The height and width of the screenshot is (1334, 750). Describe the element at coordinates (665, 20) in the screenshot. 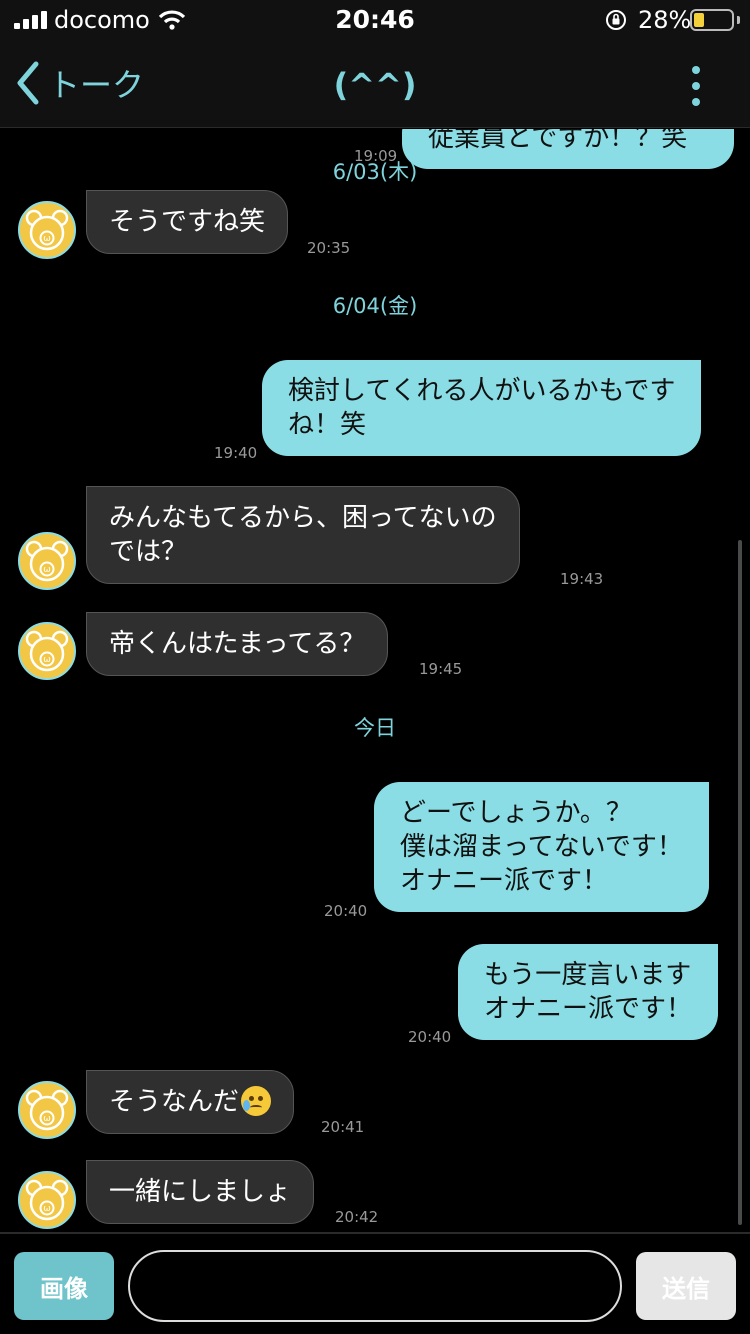

I see `battery-percent: 28%` at that location.